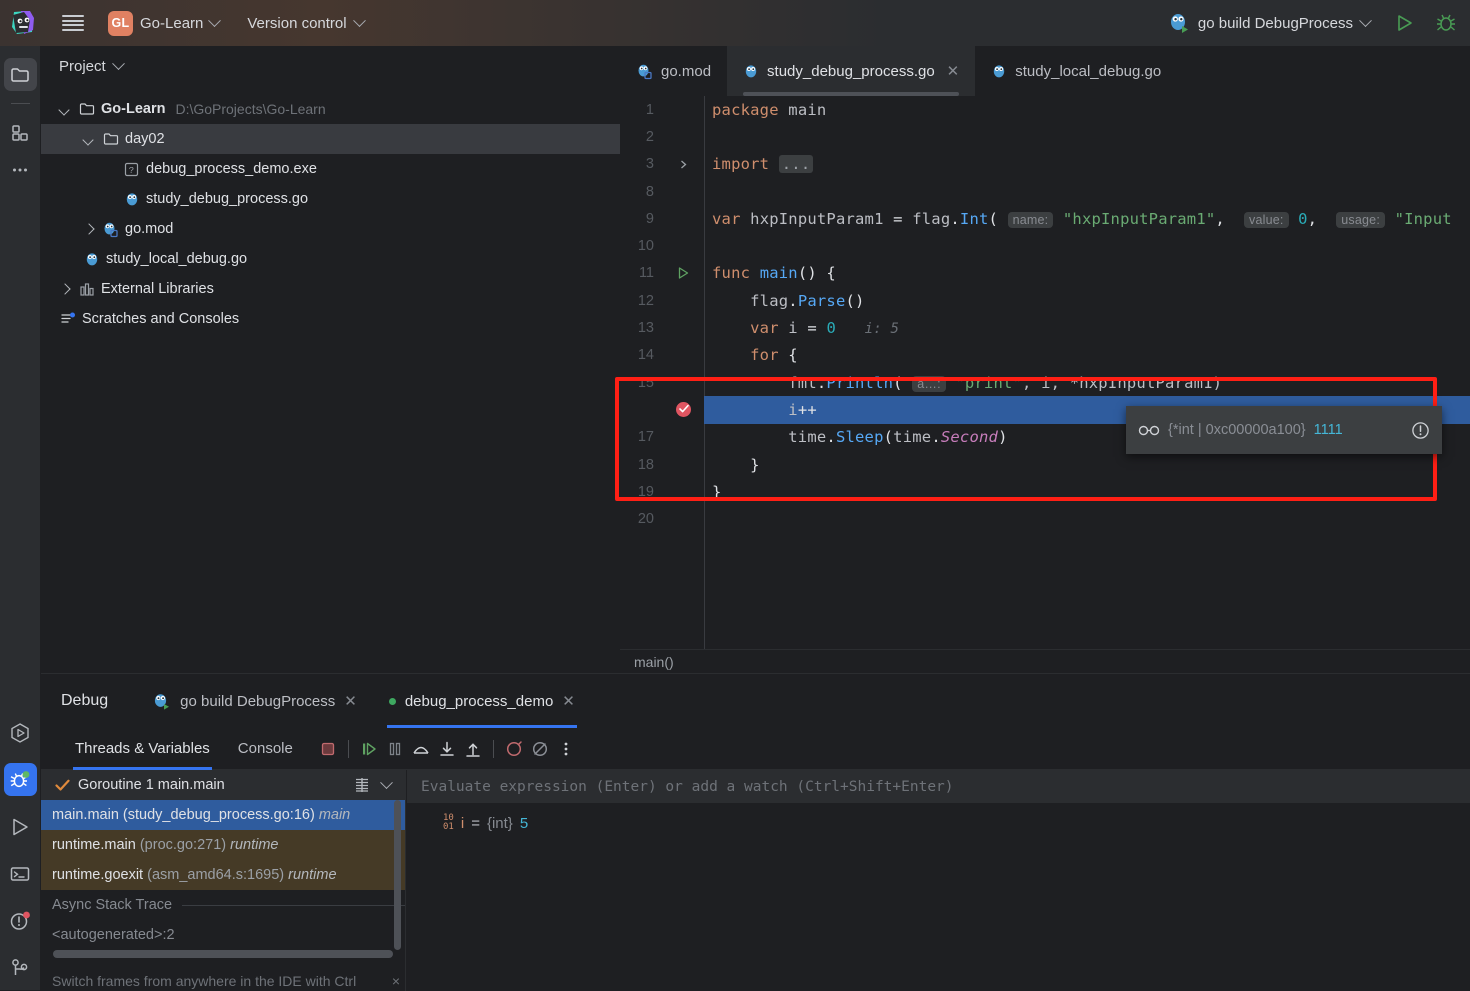  What do you see at coordinates (447, 749) in the screenshot?
I see `step-into-icon` at bounding box center [447, 749].